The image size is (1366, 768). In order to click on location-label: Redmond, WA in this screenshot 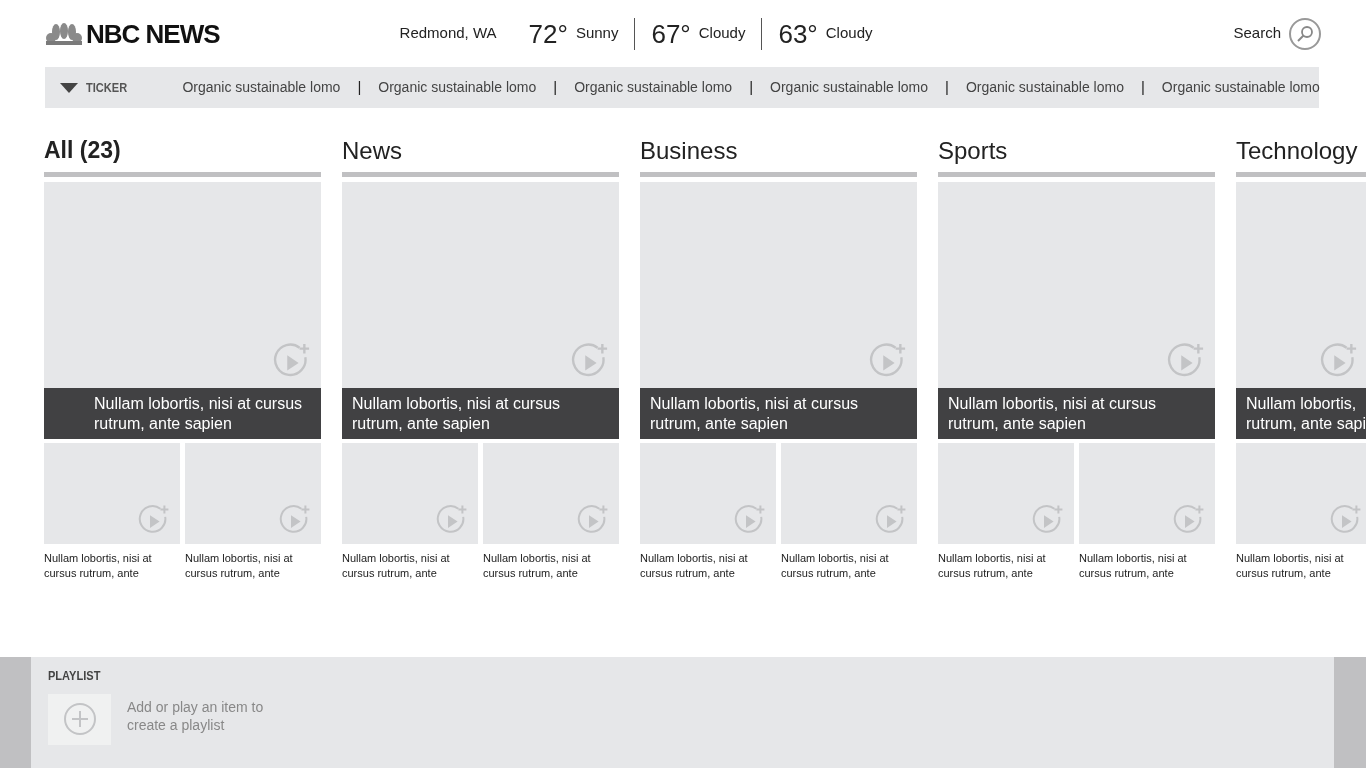, I will do `click(448, 33)`.